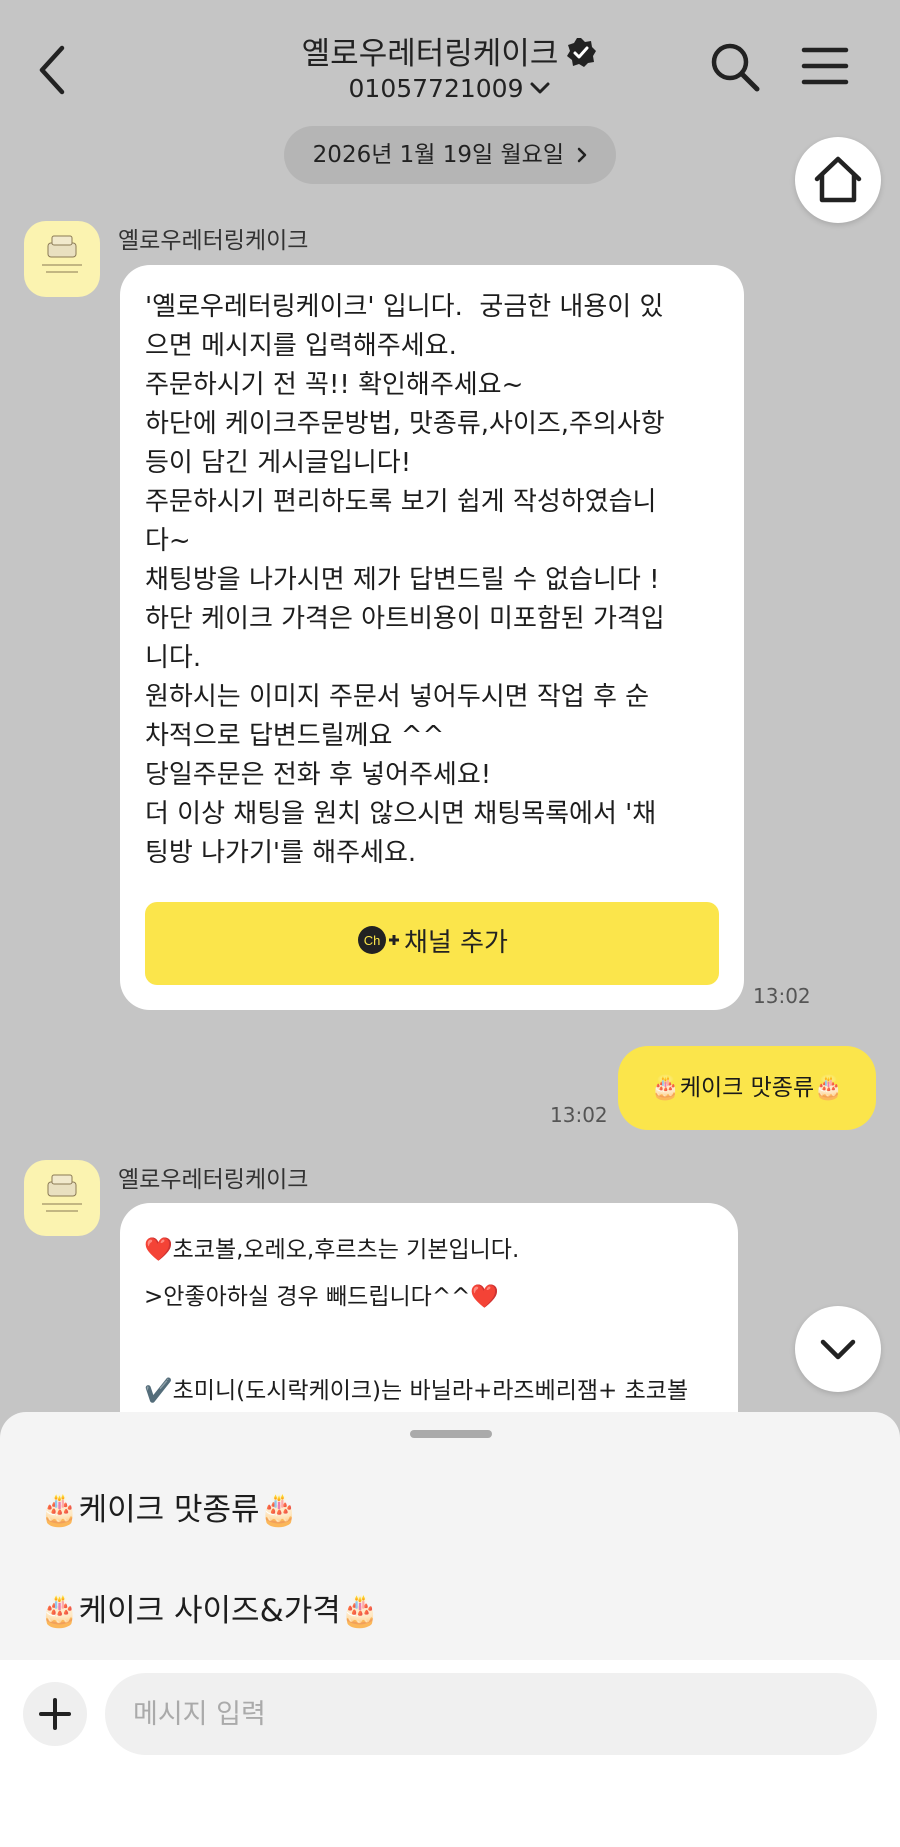 The image size is (900, 1847). Describe the element at coordinates (451, 1434) in the screenshot. I see `sheet-handle` at that location.